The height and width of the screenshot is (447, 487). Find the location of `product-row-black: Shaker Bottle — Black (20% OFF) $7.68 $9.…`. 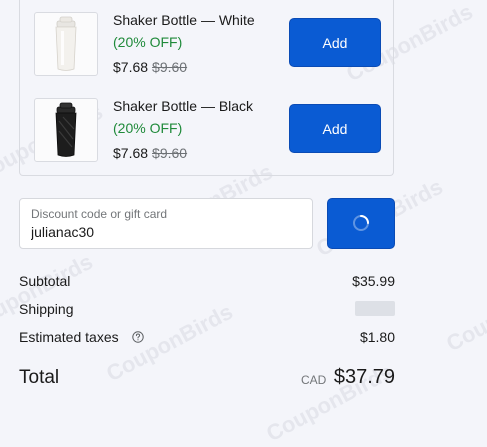

product-row-black: Shaker Bottle — Black (20% OFF) $7.68 $9.… is located at coordinates (207, 131).